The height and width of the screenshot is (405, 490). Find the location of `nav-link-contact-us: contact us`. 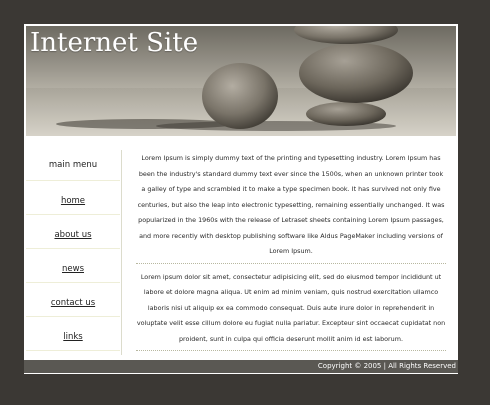

nav-link-contact-us: contact us is located at coordinates (73, 303).